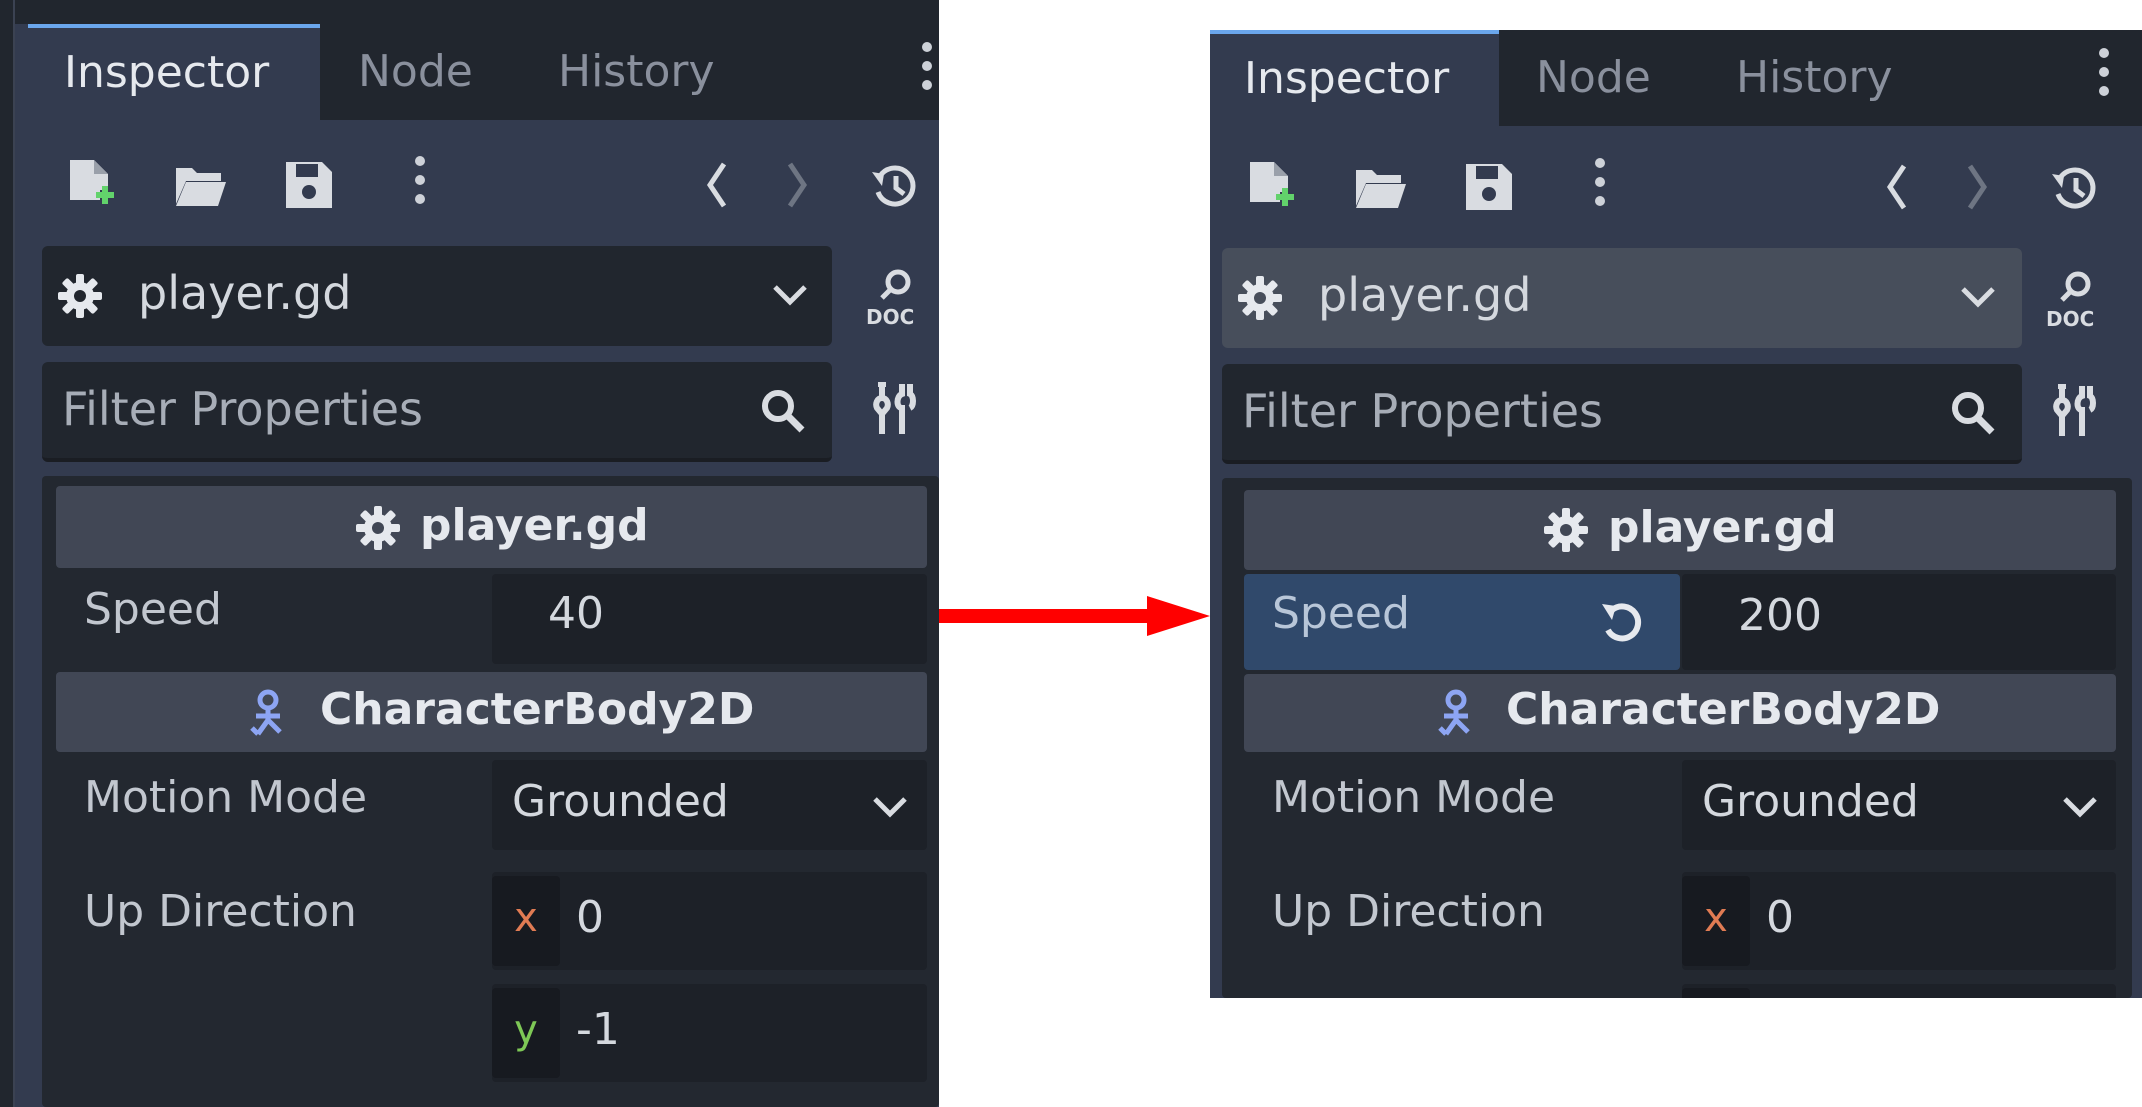 The width and height of the screenshot is (2142, 1107). I want to click on speed-value: 200, so click(1780, 615).